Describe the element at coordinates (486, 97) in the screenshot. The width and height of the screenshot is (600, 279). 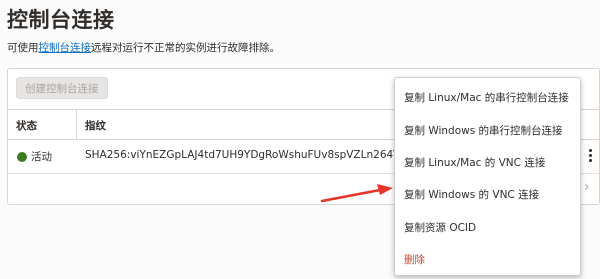
I see `menu-item-copy-linux-serial: 复制 Linux/Mac 的串行控制台连接` at that location.